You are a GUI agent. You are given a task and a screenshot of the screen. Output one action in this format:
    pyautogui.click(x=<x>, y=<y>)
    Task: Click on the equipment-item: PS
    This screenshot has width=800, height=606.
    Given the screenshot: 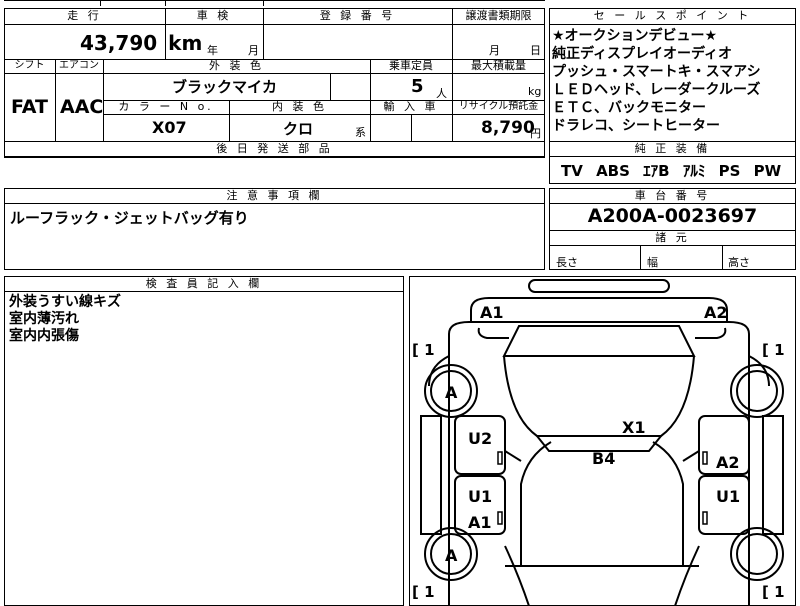 What is the action you would take?
    pyautogui.click(x=729, y=171)
    